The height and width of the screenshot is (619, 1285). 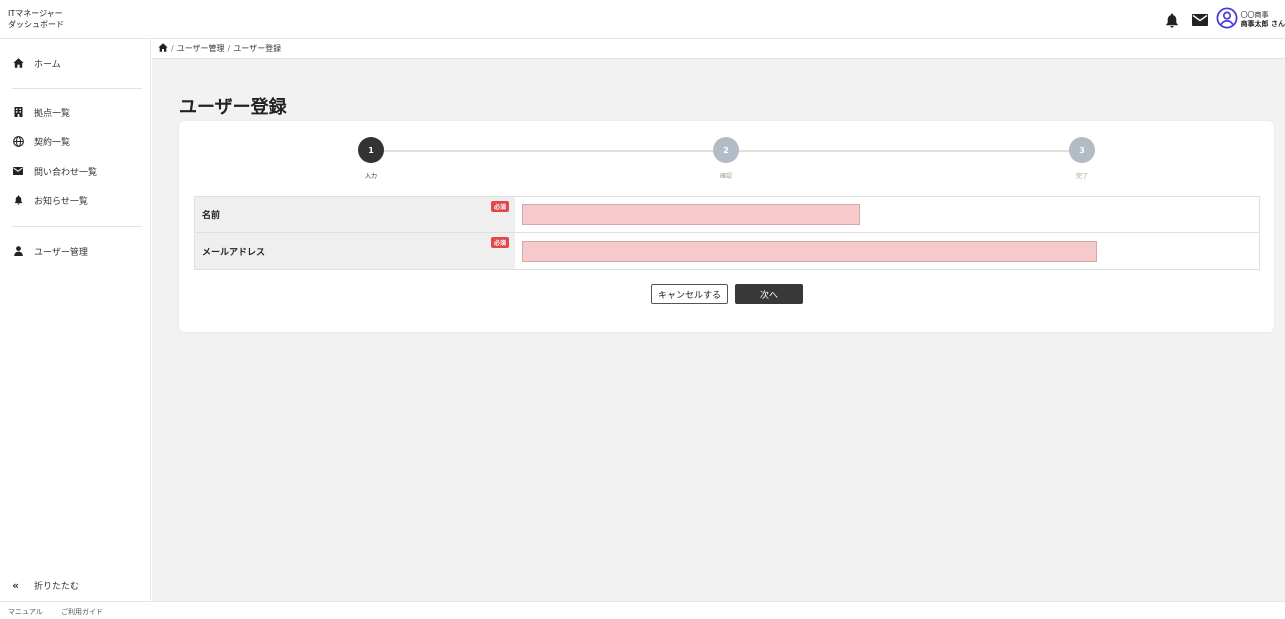 I want to click on breadcrumb-current: ユーザー登録, so click(x=257, y=48).